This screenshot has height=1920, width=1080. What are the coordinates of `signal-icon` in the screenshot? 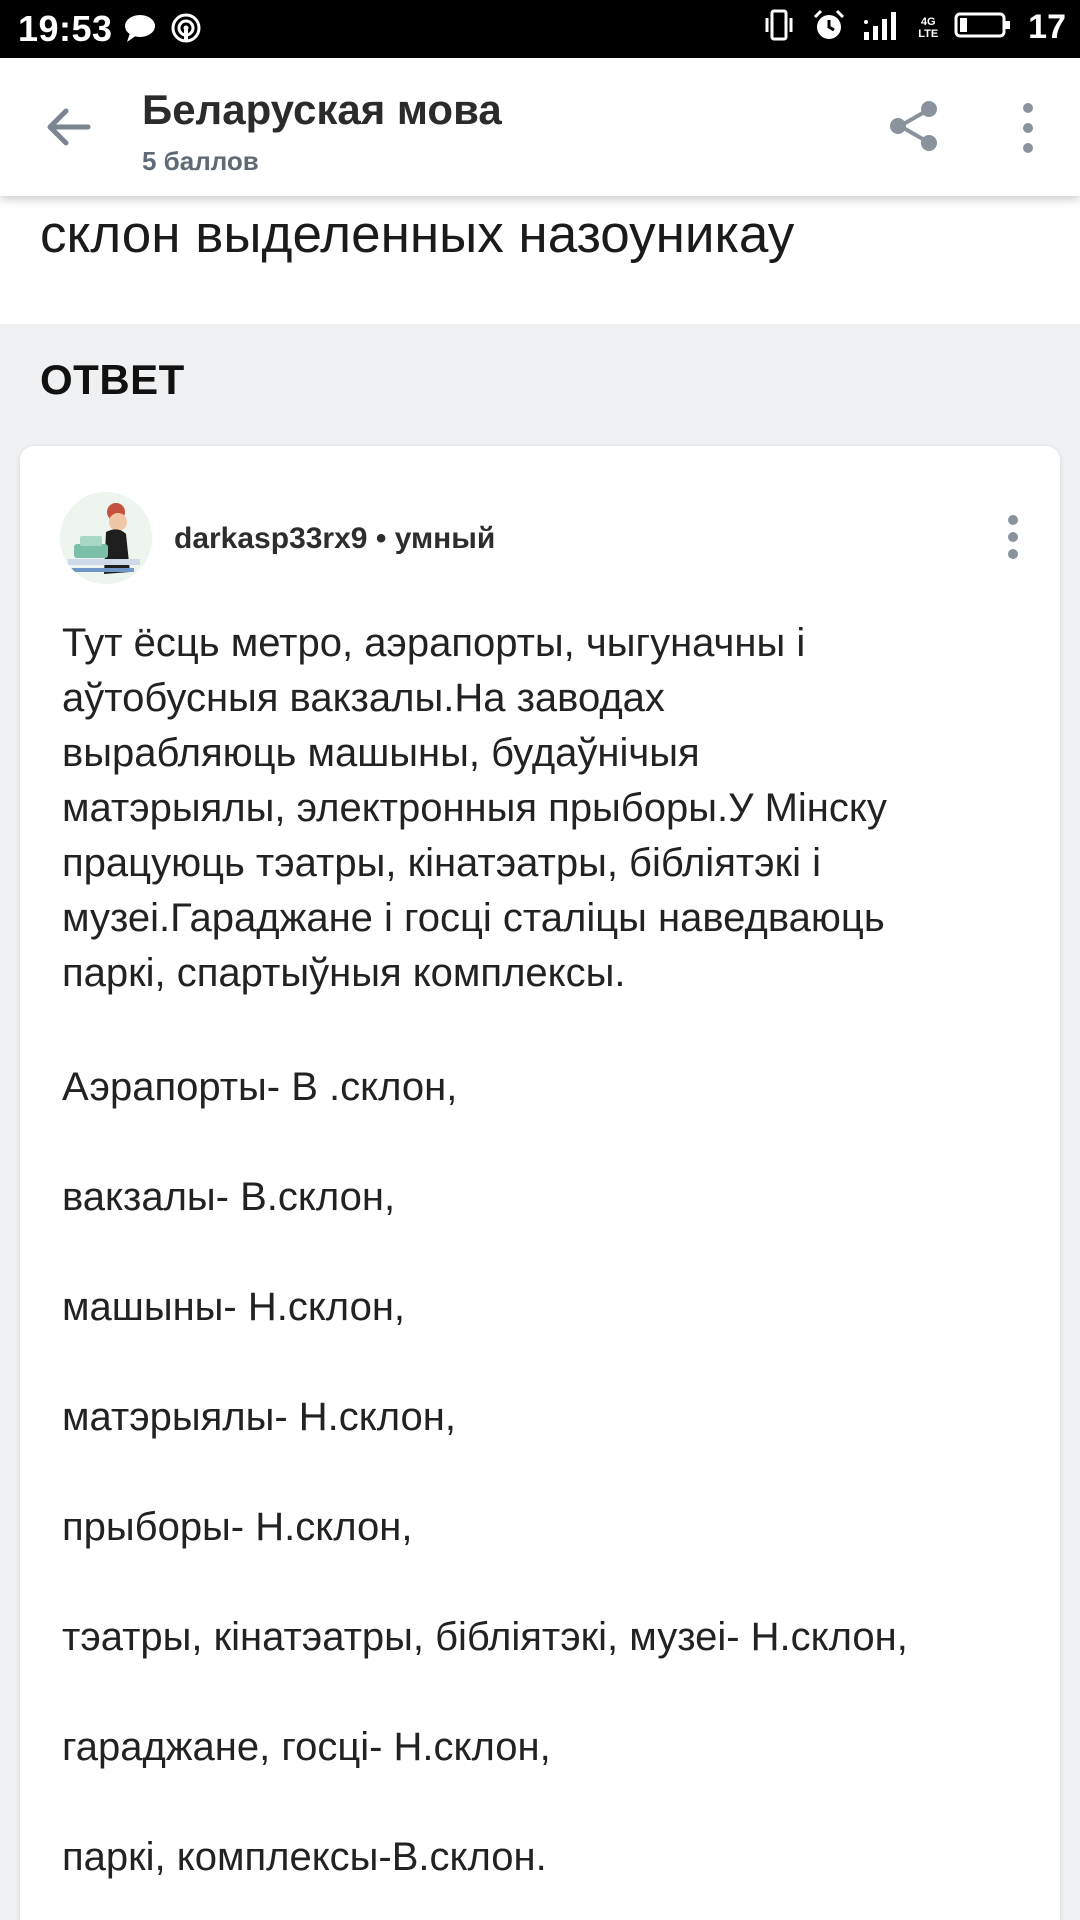 It's located at (882, 27).